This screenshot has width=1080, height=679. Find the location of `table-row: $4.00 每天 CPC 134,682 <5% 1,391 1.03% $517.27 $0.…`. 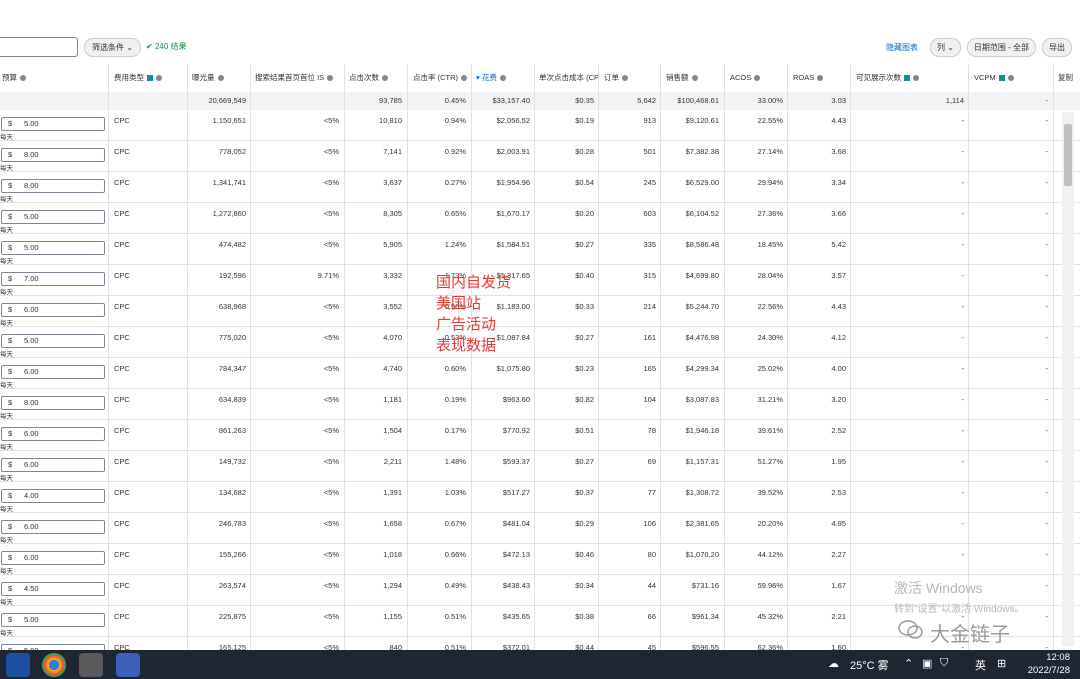

table-row: $4.00 每天 CPC 134,682 <5% 1,391 1.03% $517.27 $0.… is located at coordinates (540, 497).